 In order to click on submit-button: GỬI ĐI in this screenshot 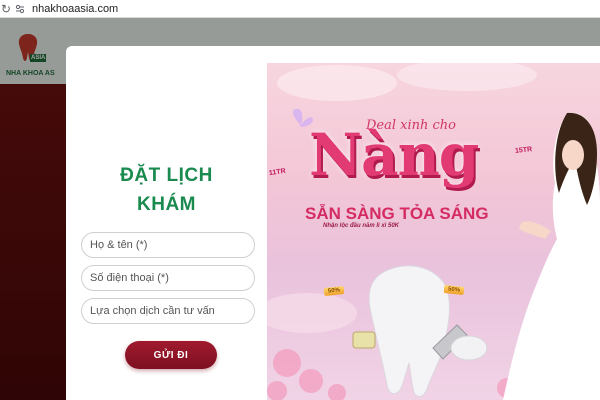, I will do `click(171, 355)`.